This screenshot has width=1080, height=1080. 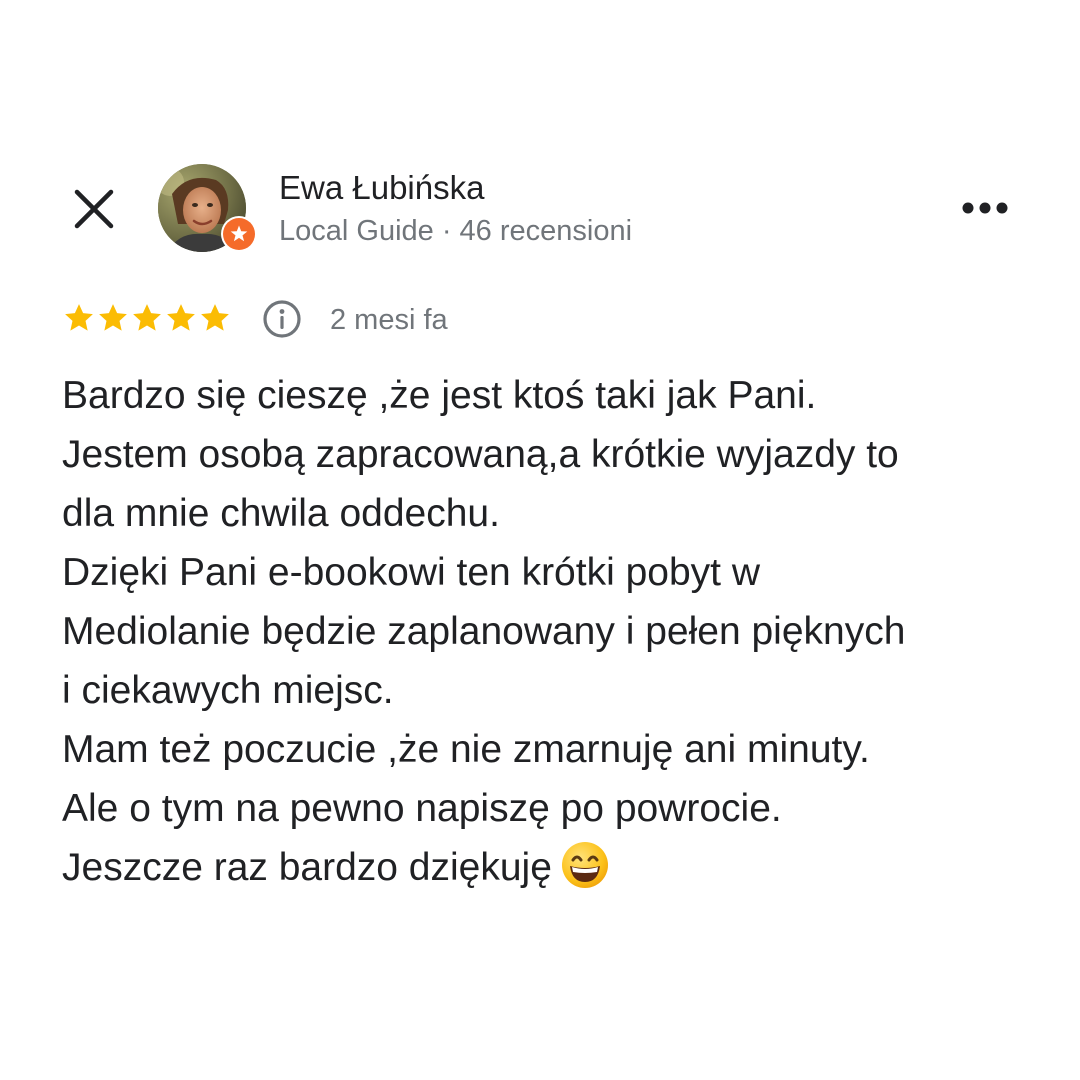 I want to click on local-guide-star-icon, so click(x=239, y=234).